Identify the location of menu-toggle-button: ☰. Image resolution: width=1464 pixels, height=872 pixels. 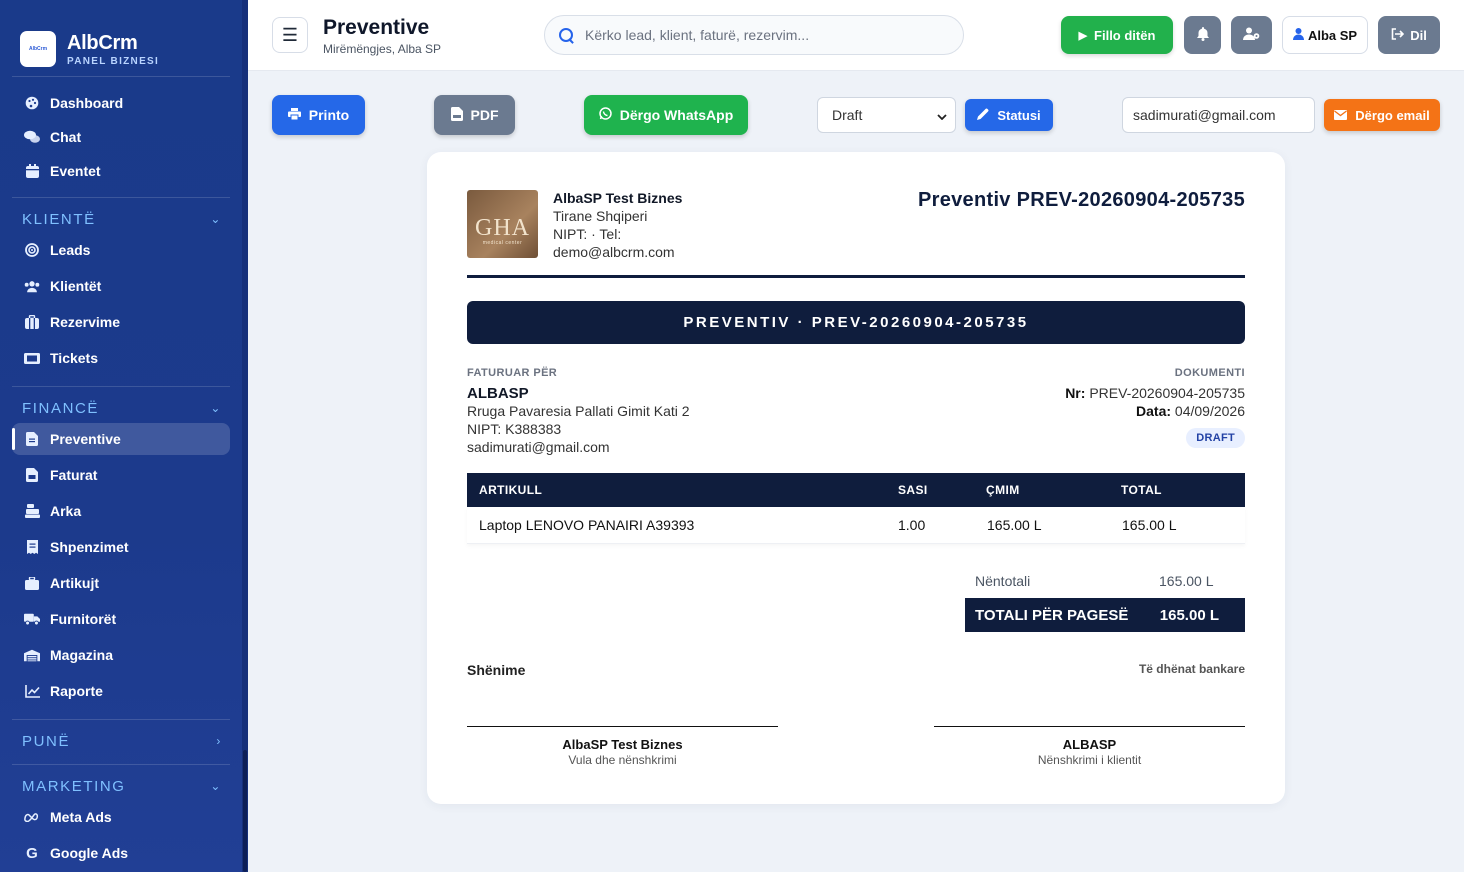
(290, 35).